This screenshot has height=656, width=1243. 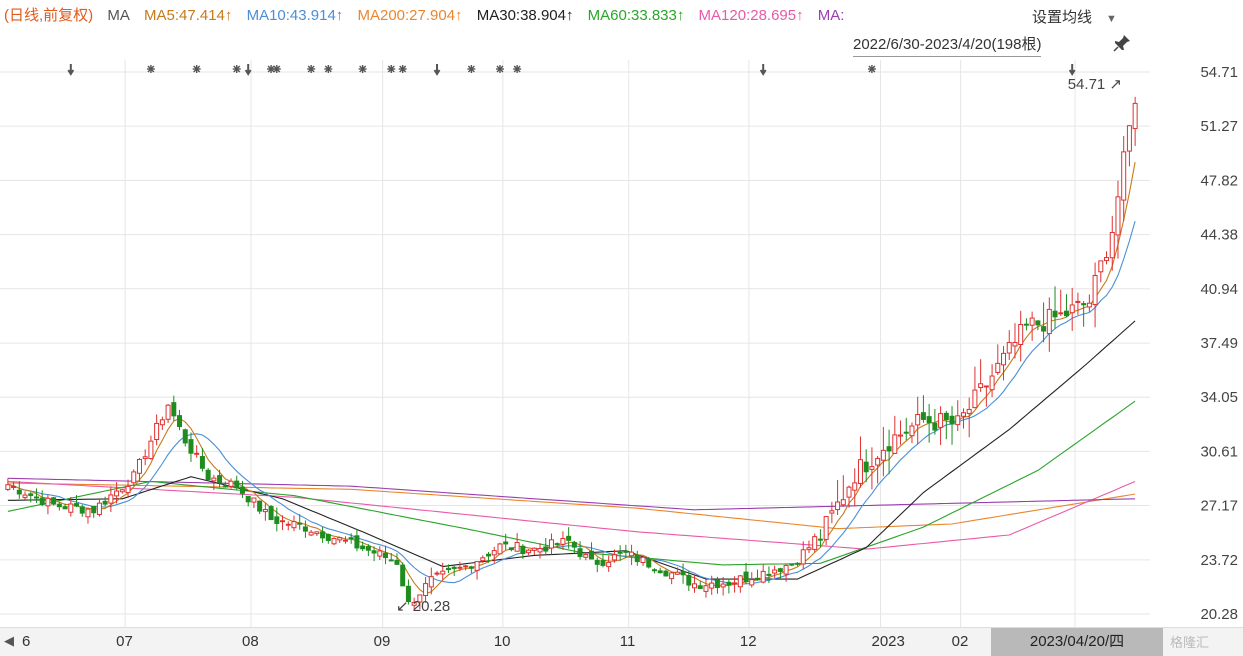 What do you see at coordinates (1219, 343) in the screenshot?
I see `y-tick-label: 37.49` at bounding box center [1219, 343].